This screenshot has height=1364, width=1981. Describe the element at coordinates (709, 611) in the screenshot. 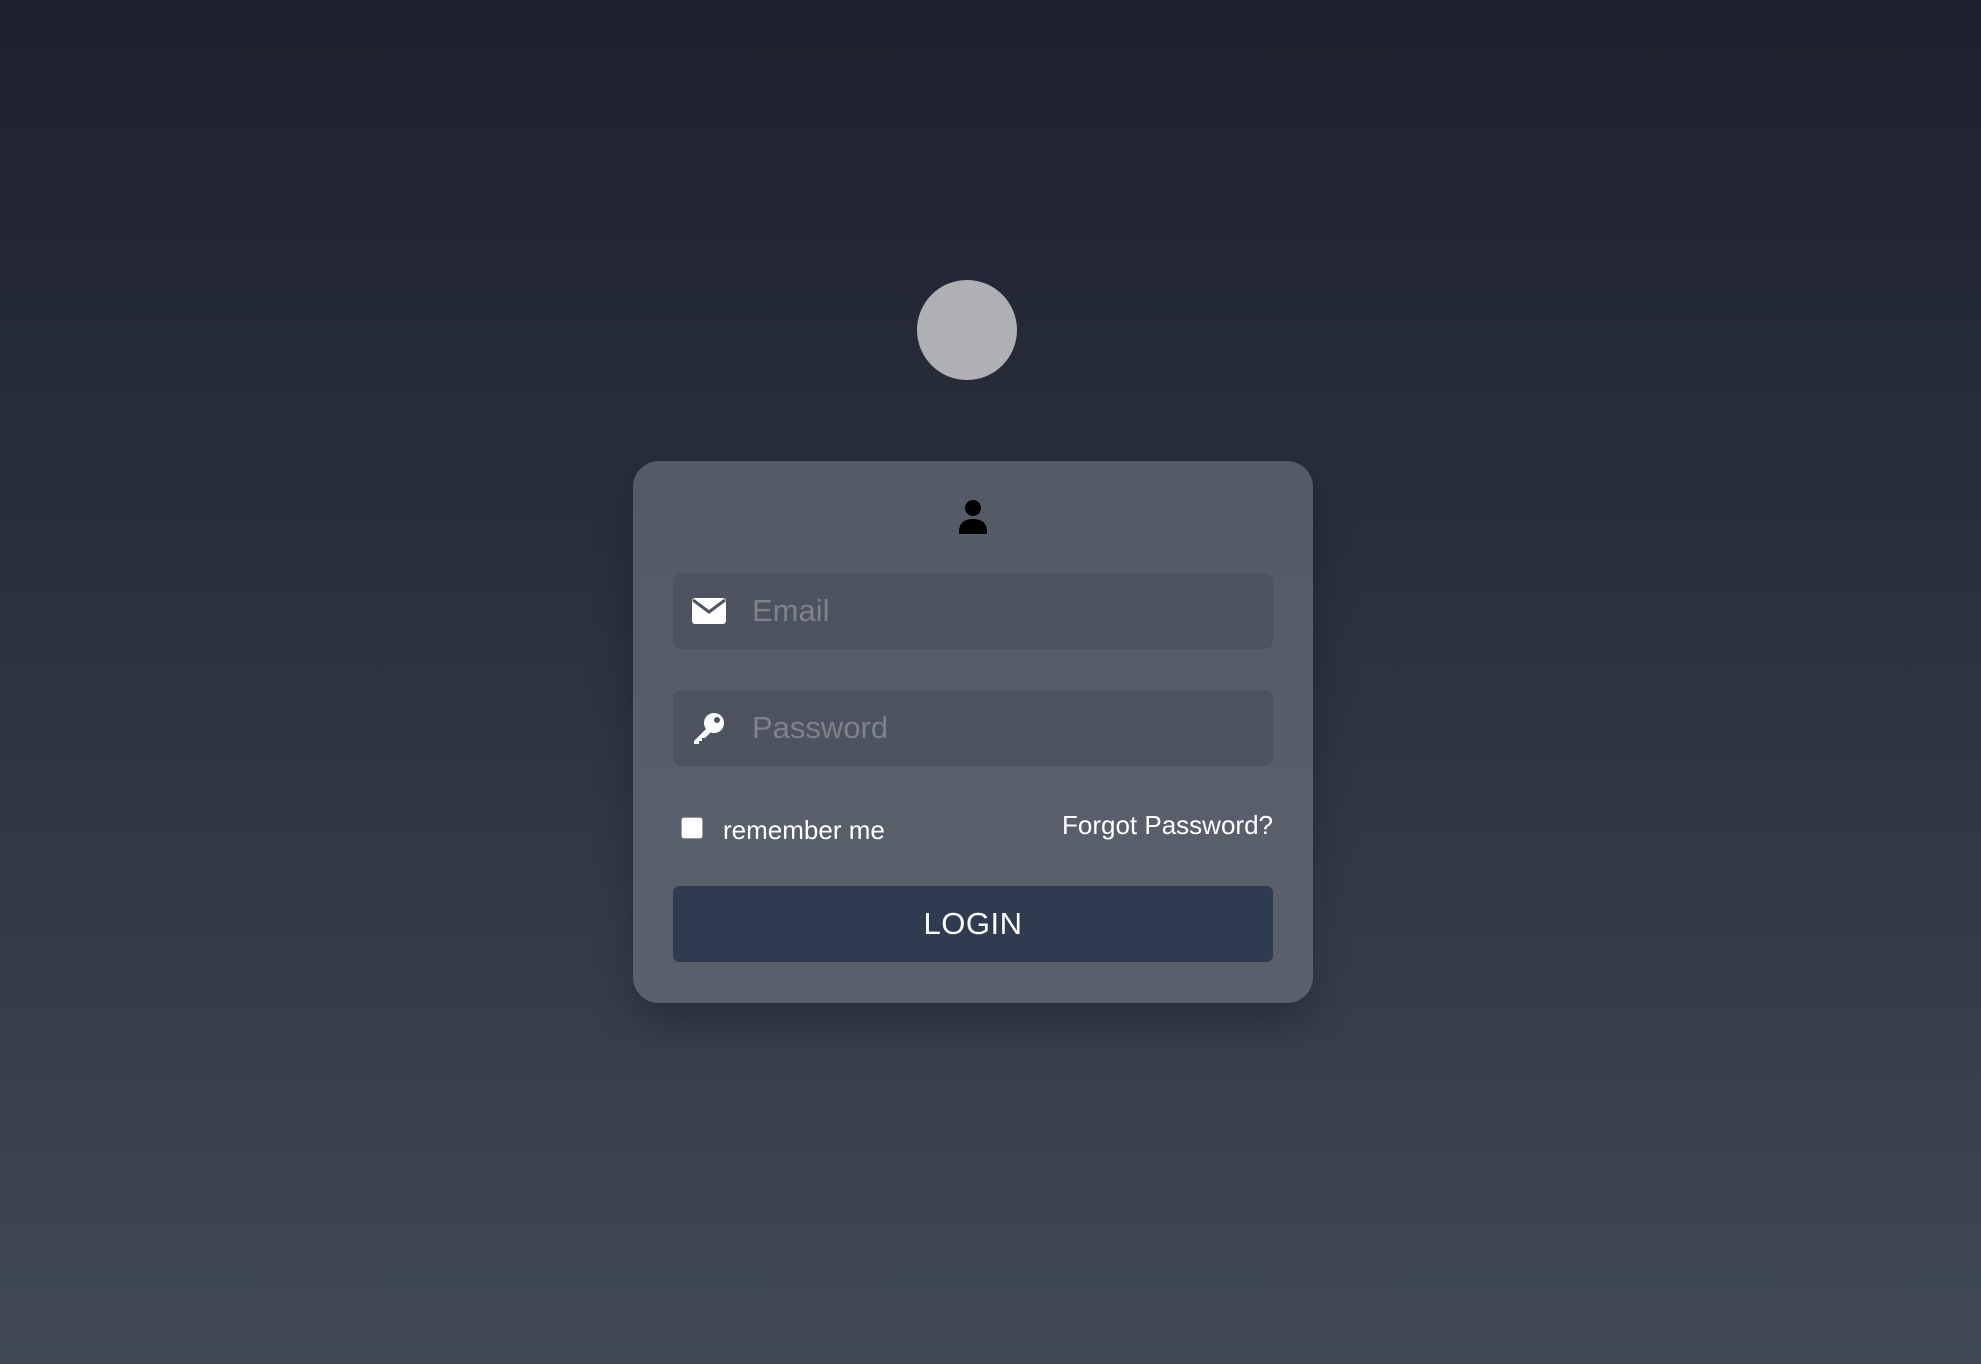

I see `envelope-icon` at that location.